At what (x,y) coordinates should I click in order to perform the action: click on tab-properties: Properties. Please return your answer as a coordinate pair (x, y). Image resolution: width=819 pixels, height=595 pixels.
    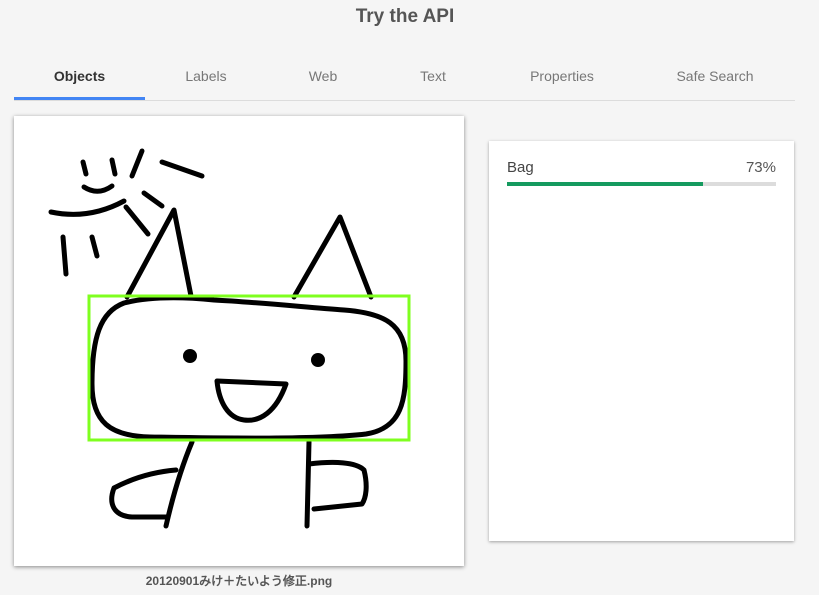
    Looking at the image, I should click on (562, 76).